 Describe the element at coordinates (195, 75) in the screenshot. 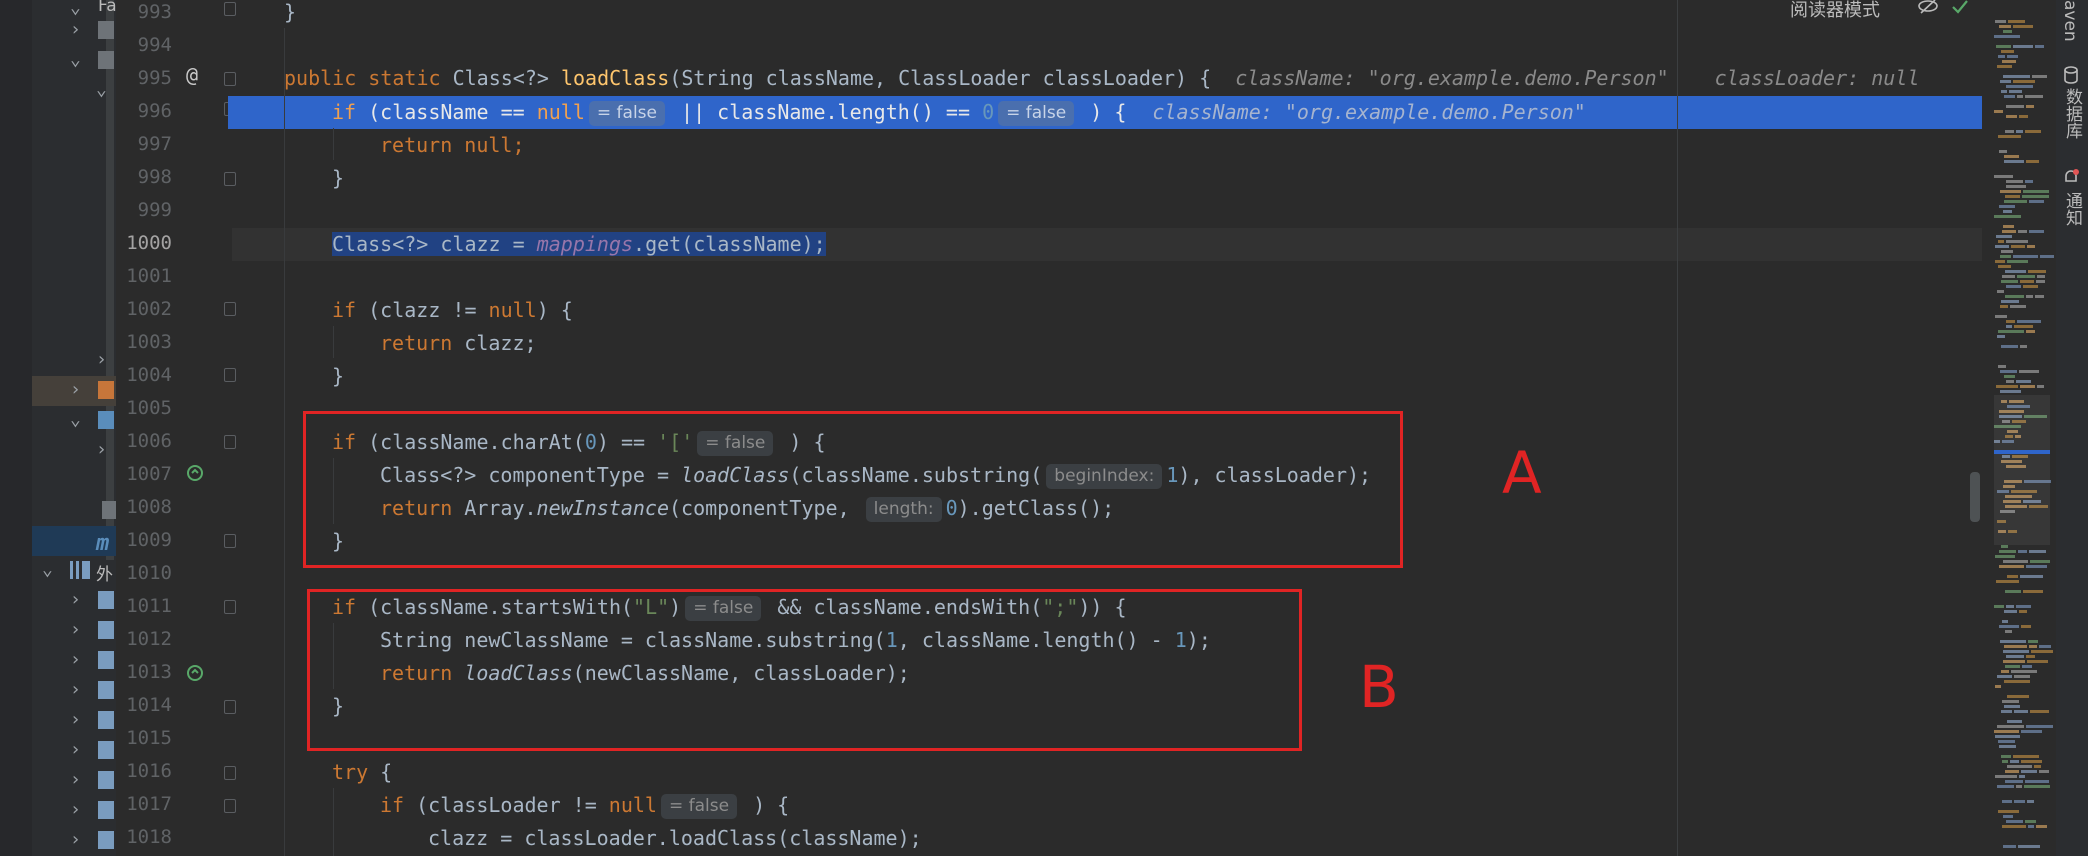

I see `override-at-icon: @` at that location.